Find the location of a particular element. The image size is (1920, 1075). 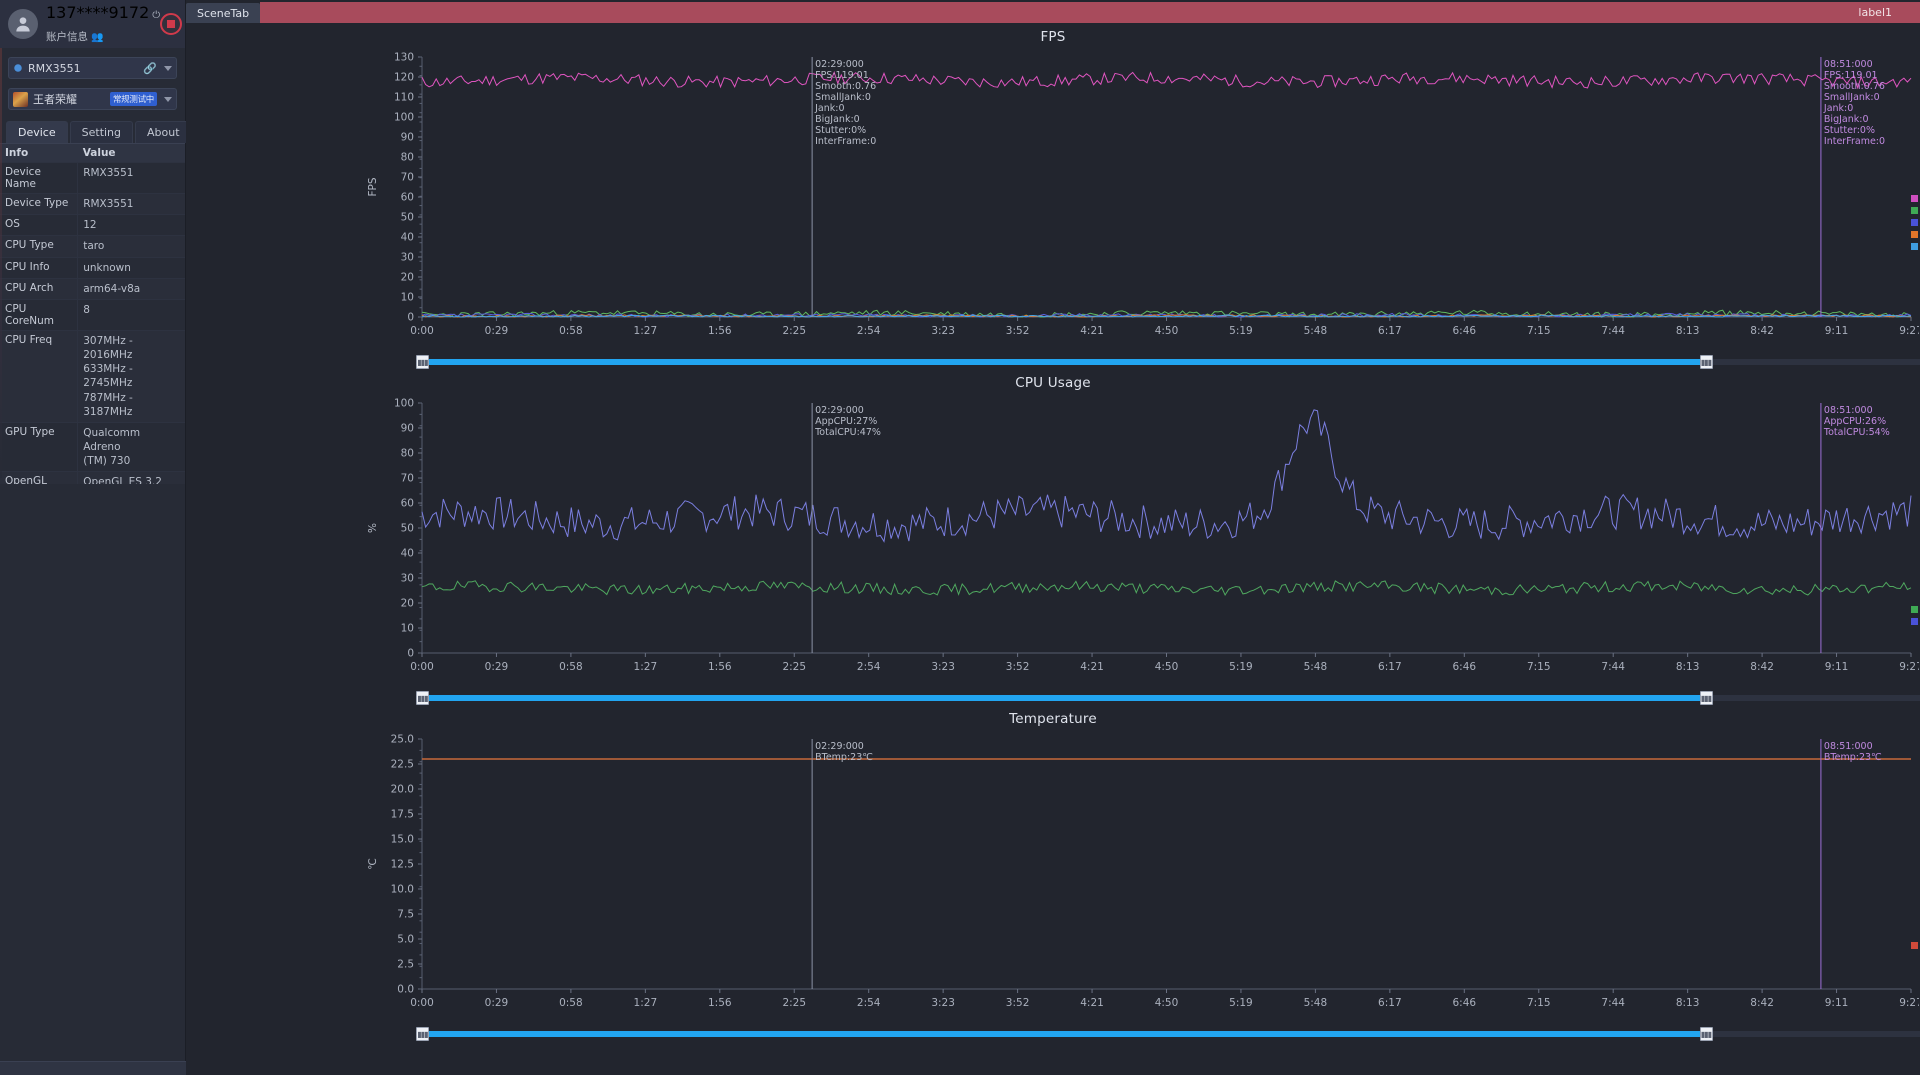

scene-tab-bar: SceneTab label1 is located at coordinates (1053, 11).